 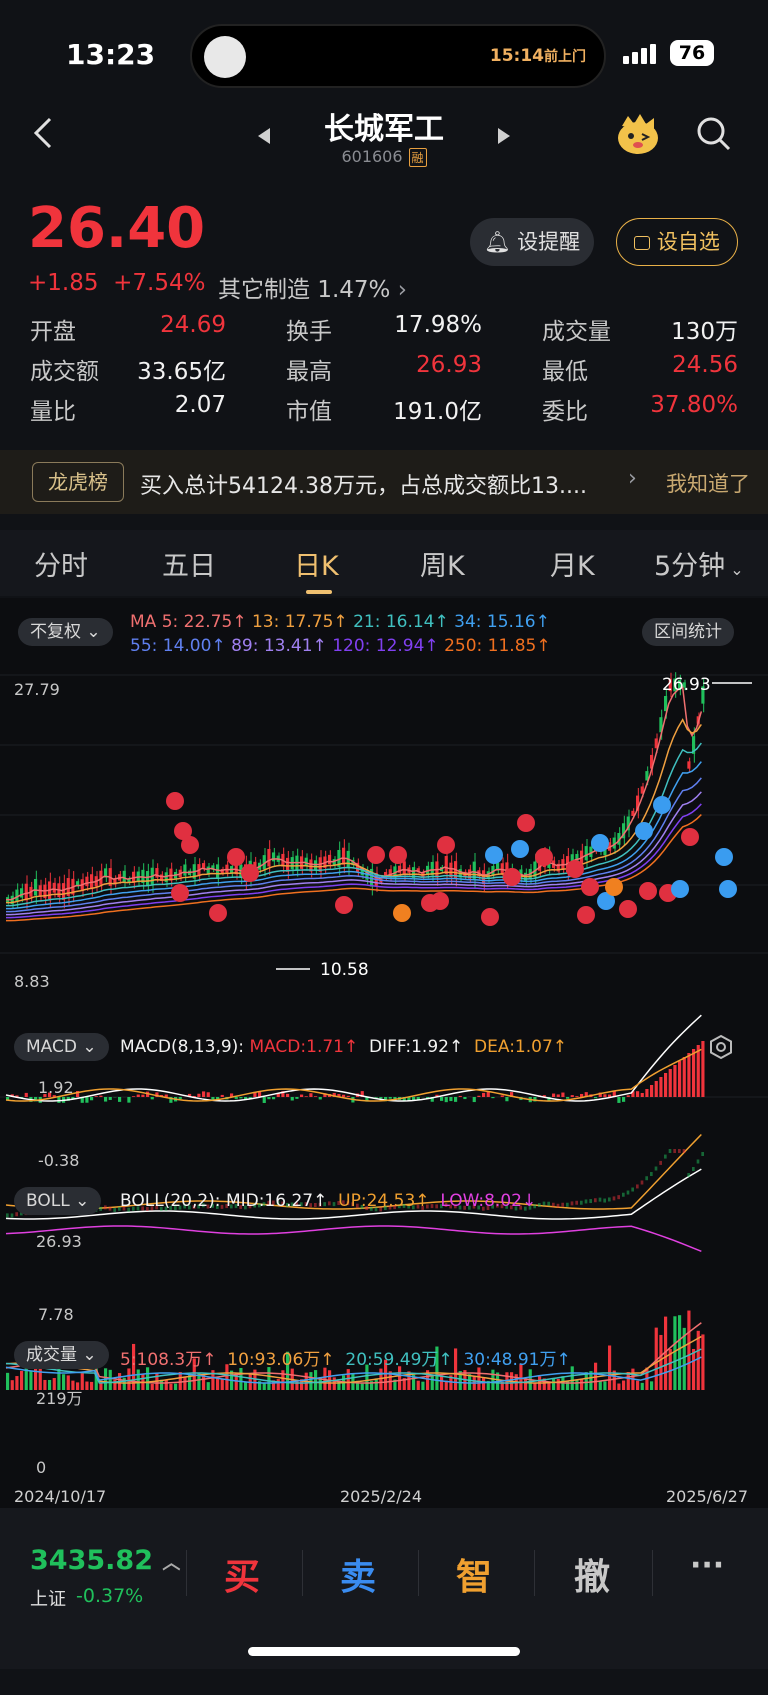 I want to click on smart-button: 智, so click(x=474, y=1574).